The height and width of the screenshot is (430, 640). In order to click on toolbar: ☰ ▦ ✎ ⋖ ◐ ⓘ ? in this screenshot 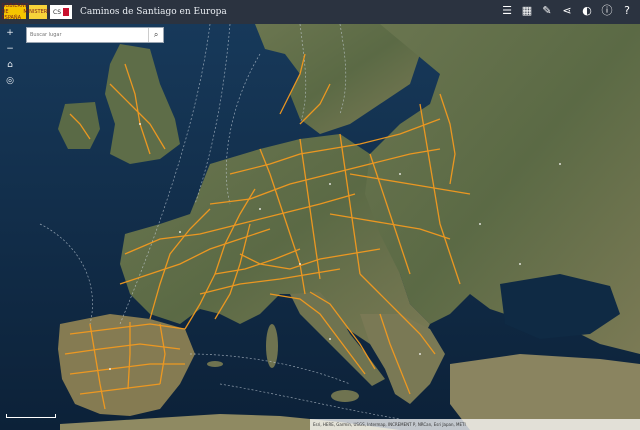, I will do `click(567, 11)`.